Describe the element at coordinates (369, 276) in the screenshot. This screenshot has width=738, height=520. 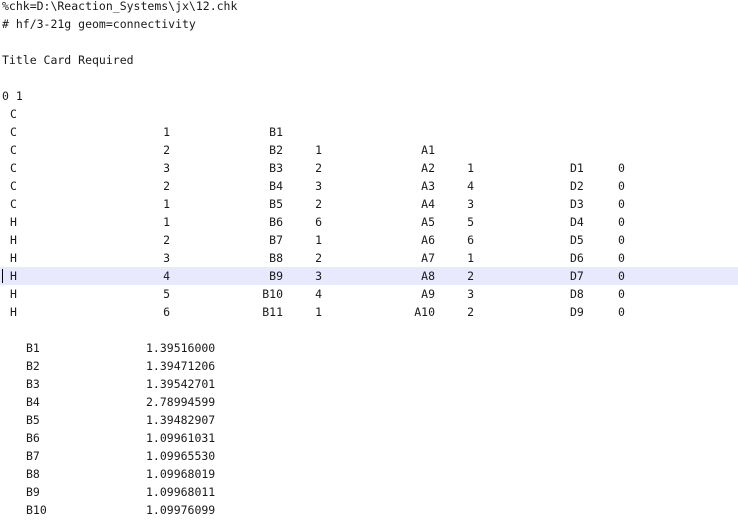
I see `zmatrix-line: H 4 B9 3 A8 2 D7 0` at that location.